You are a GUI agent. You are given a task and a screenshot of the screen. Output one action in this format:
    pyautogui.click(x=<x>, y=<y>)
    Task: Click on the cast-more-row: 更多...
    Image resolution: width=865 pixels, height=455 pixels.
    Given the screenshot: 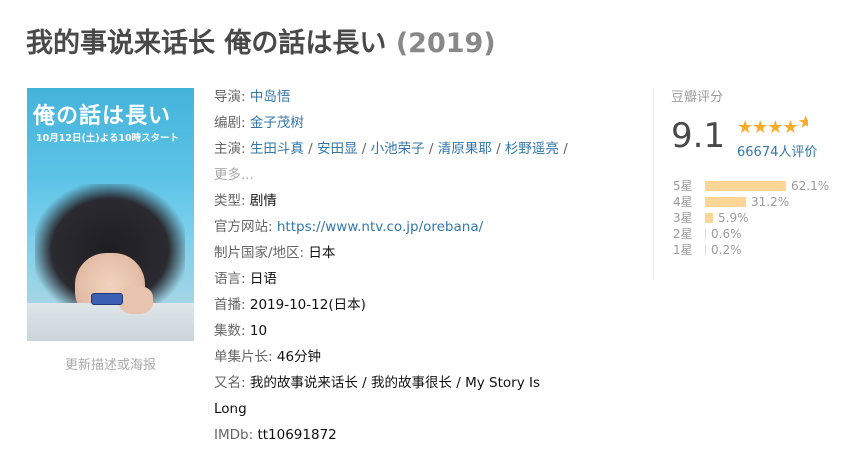 What is the action you would take?
    pyautogui.click(x=234, y=175)
    